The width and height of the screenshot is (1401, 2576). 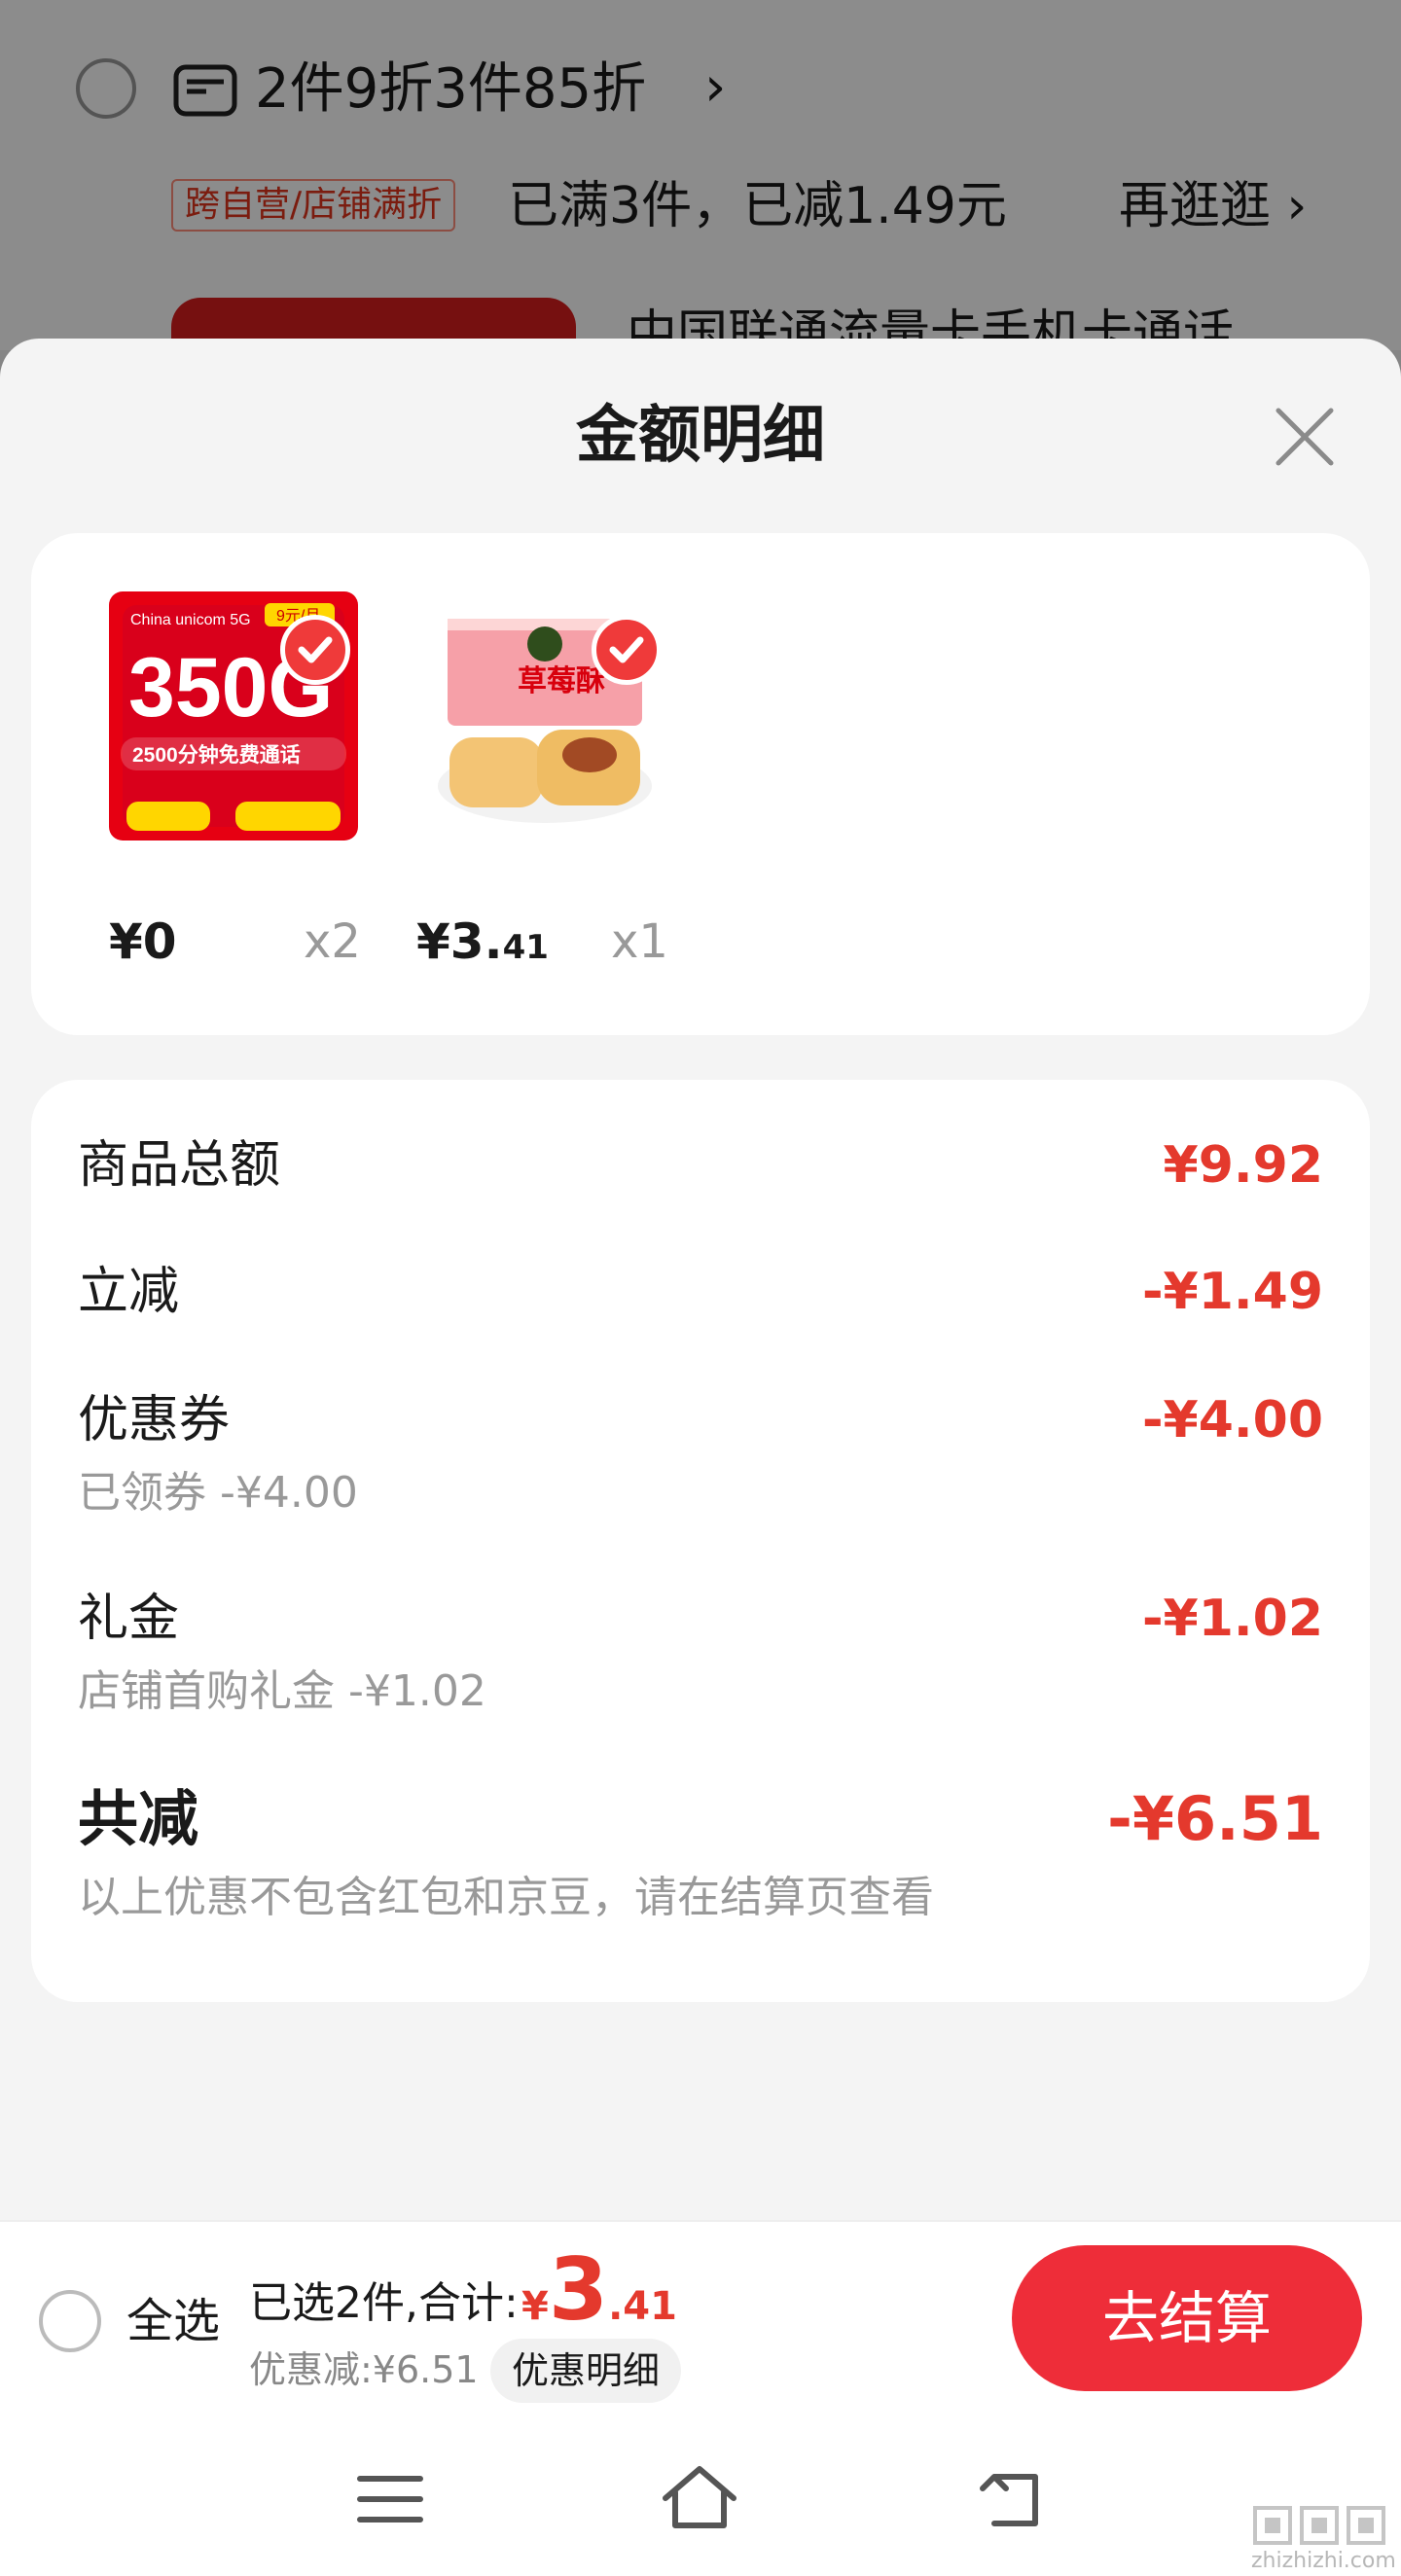 I want to click on back-icon, so click(x=1011, y=2499).